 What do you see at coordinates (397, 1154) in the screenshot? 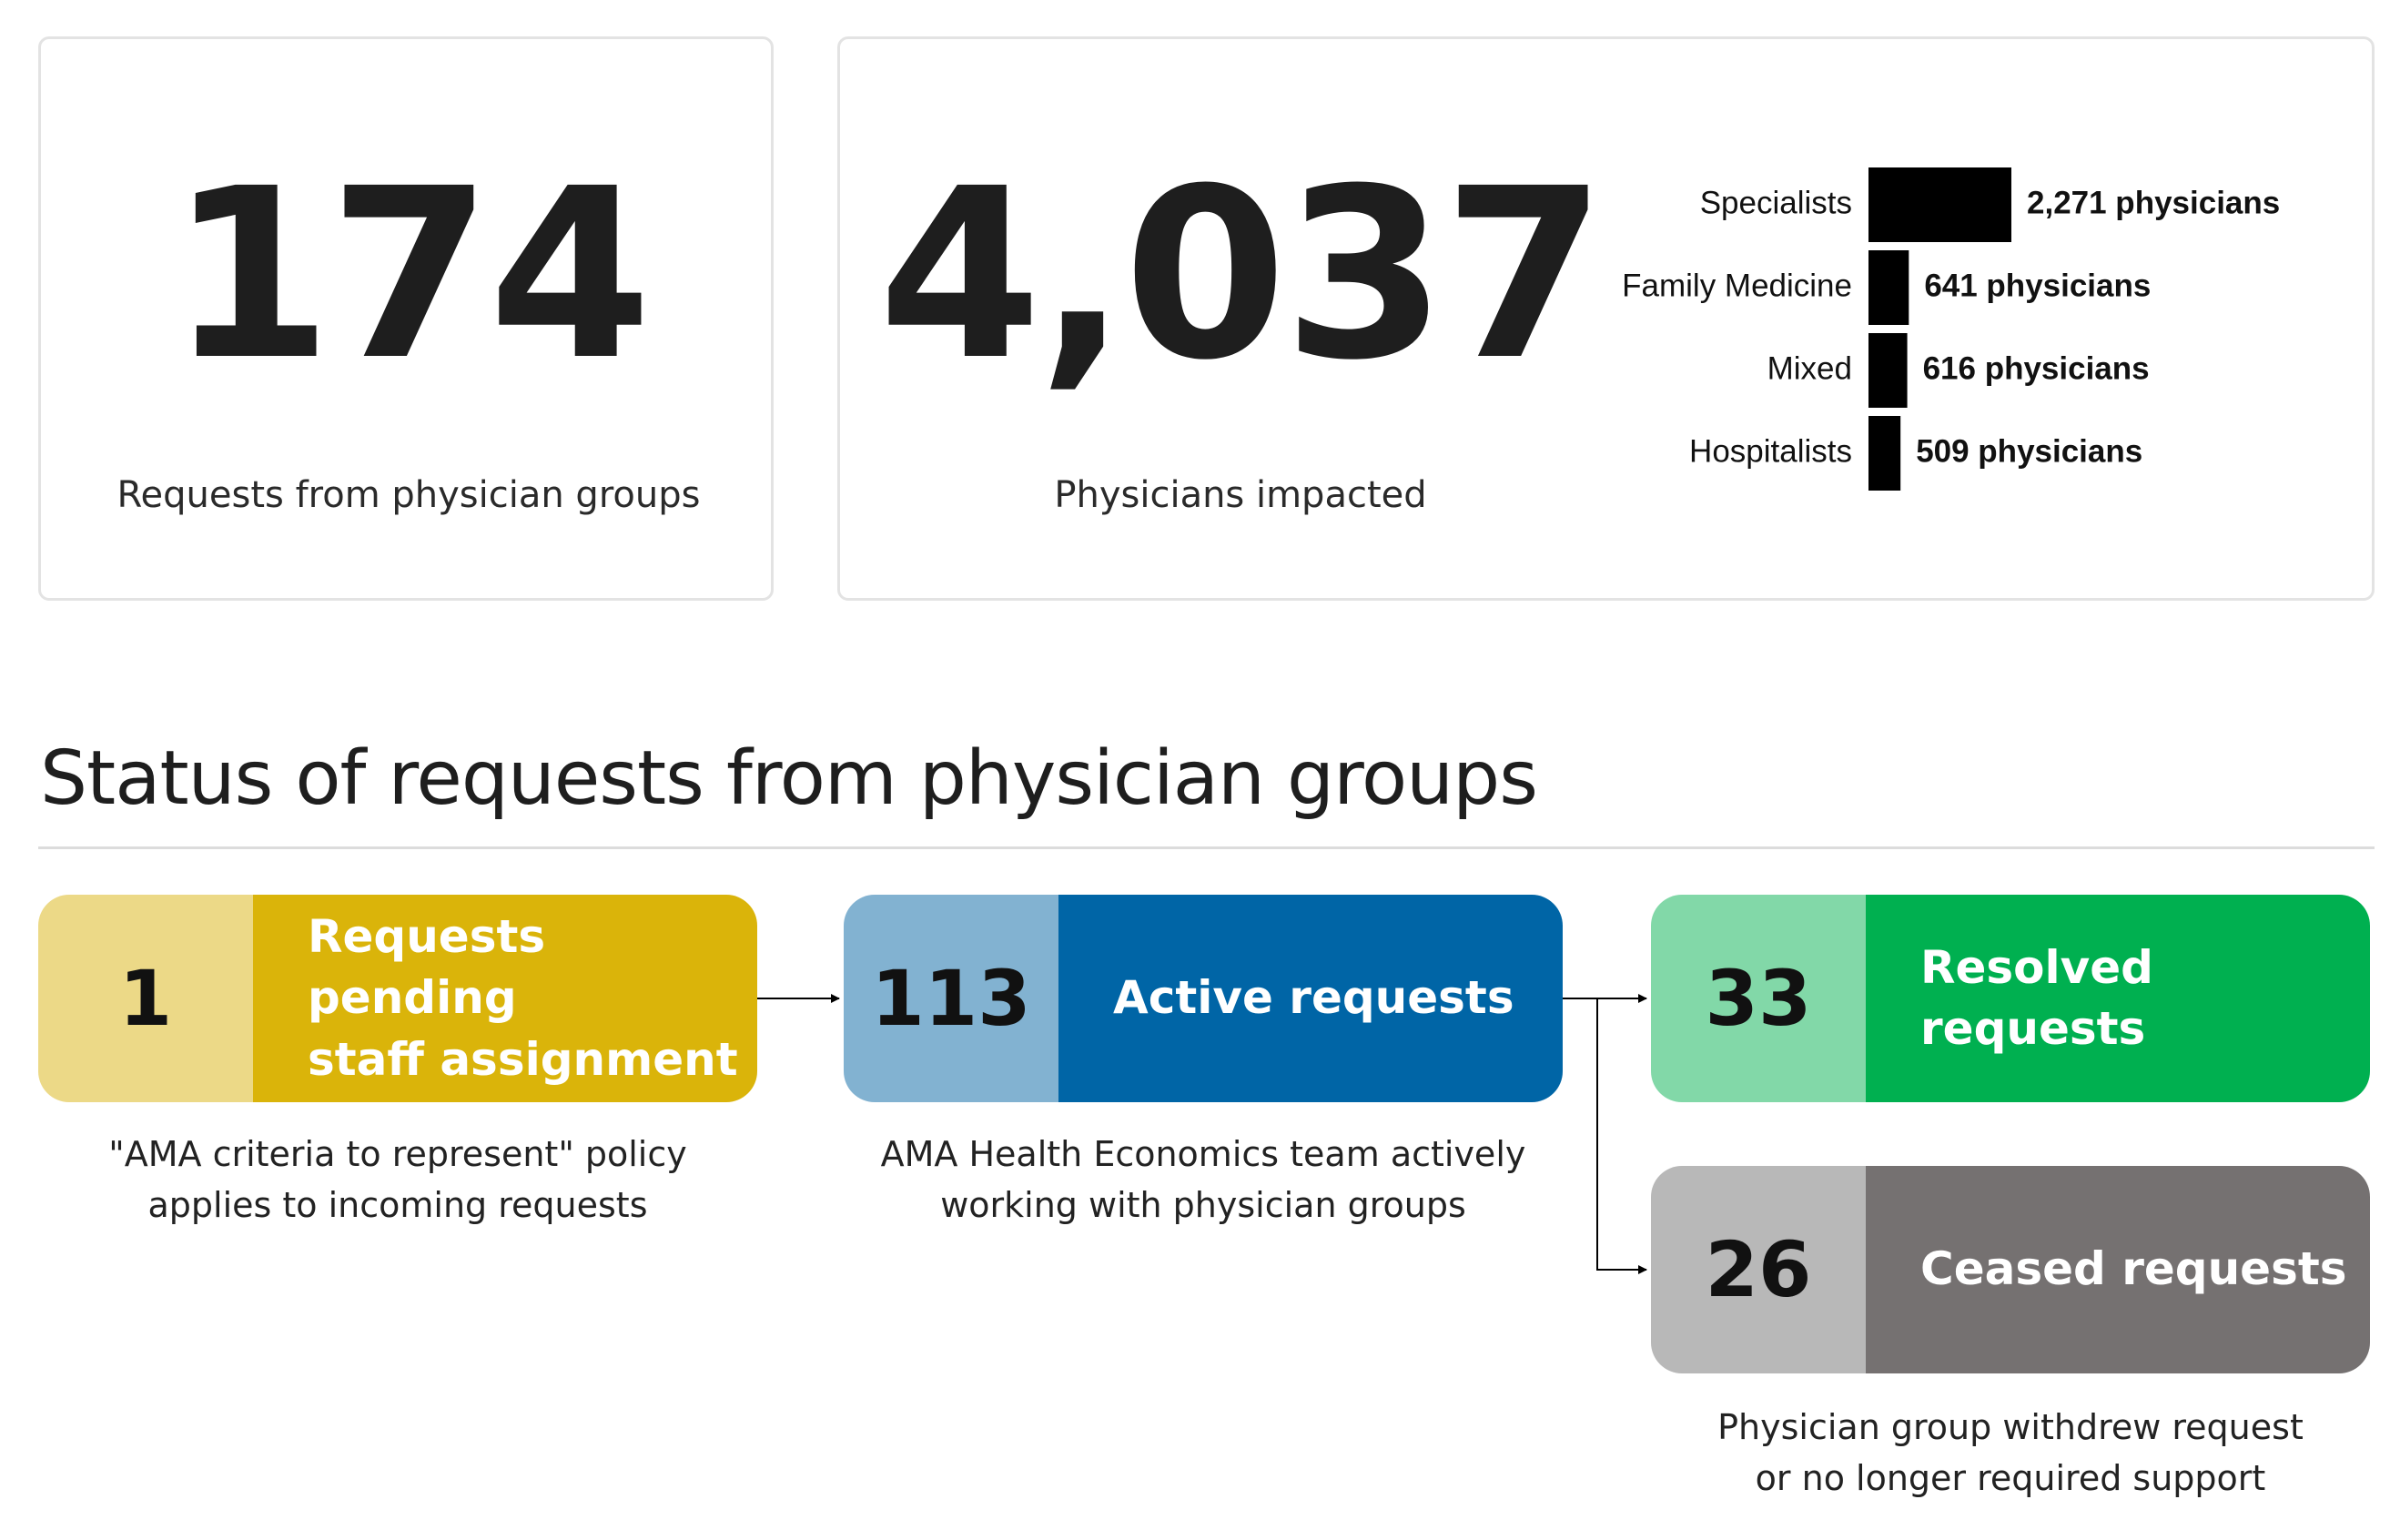
I see `pending-note-line1: "AMA criteria to represent" policy` at bounding box center [397, 1154].